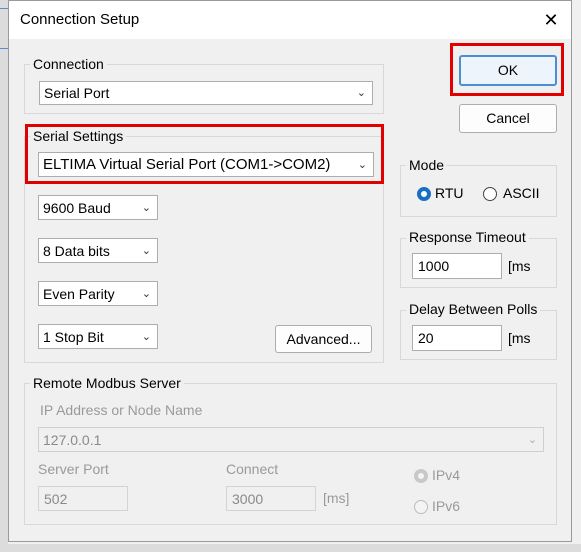 Image resolution: width=581 pixels, height=552 pixels. Describe the element at coordinates (336, 498) in the screenshot. I see `connect-unit: [ms]` at that location.